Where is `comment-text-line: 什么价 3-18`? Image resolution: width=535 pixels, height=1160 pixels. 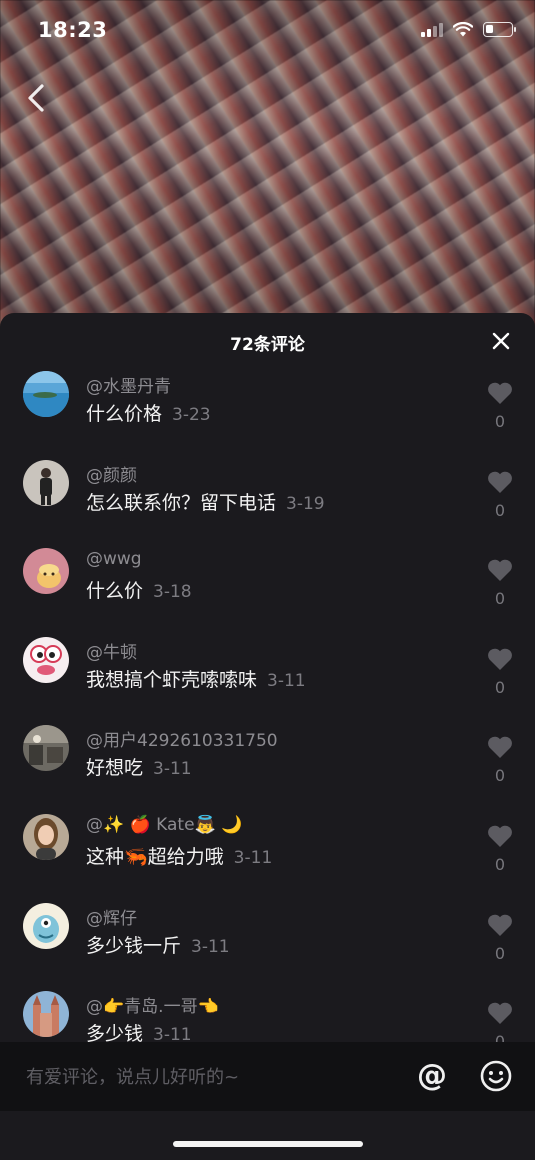
comment-text-line: 什么价 3-18 is located at coordinates (139, 589).